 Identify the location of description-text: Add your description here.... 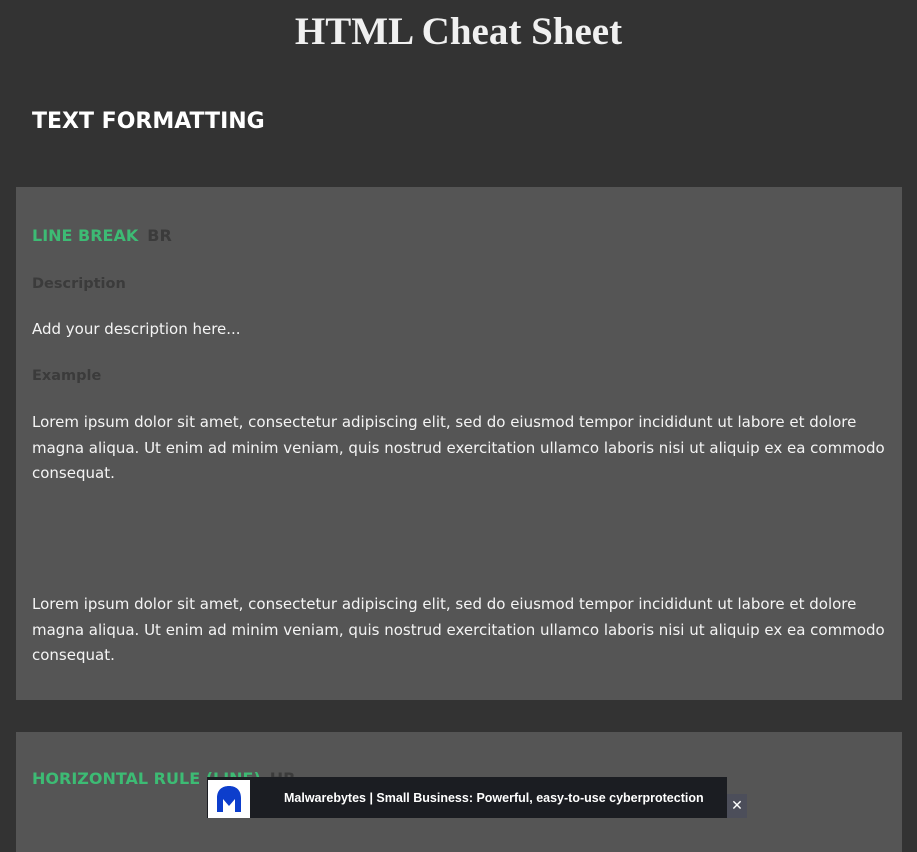
(136, 329).